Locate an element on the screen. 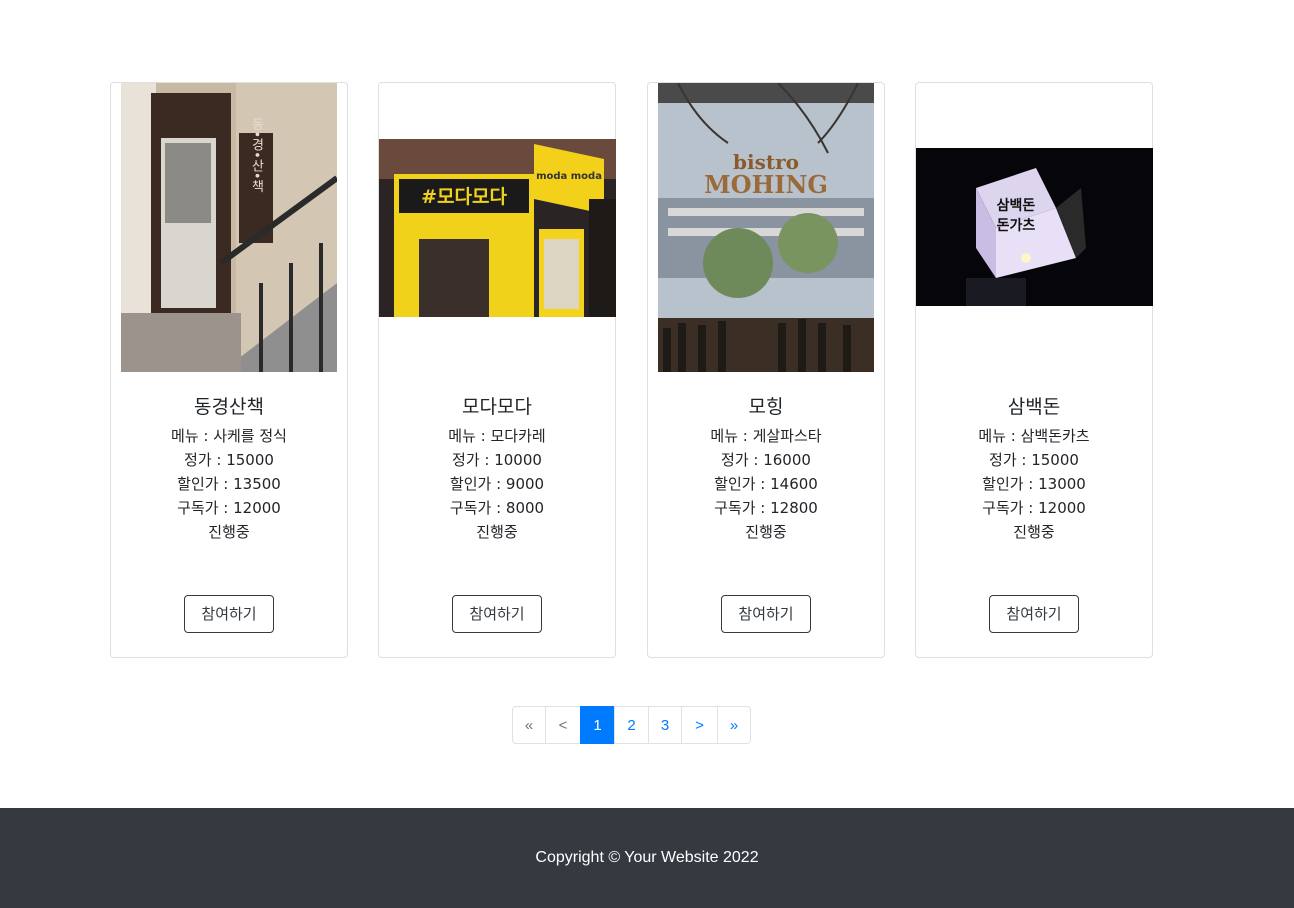 This screenshot has width=1294, height=908. card-price: 정가 : 16000 is located at coordinates (766, 460).